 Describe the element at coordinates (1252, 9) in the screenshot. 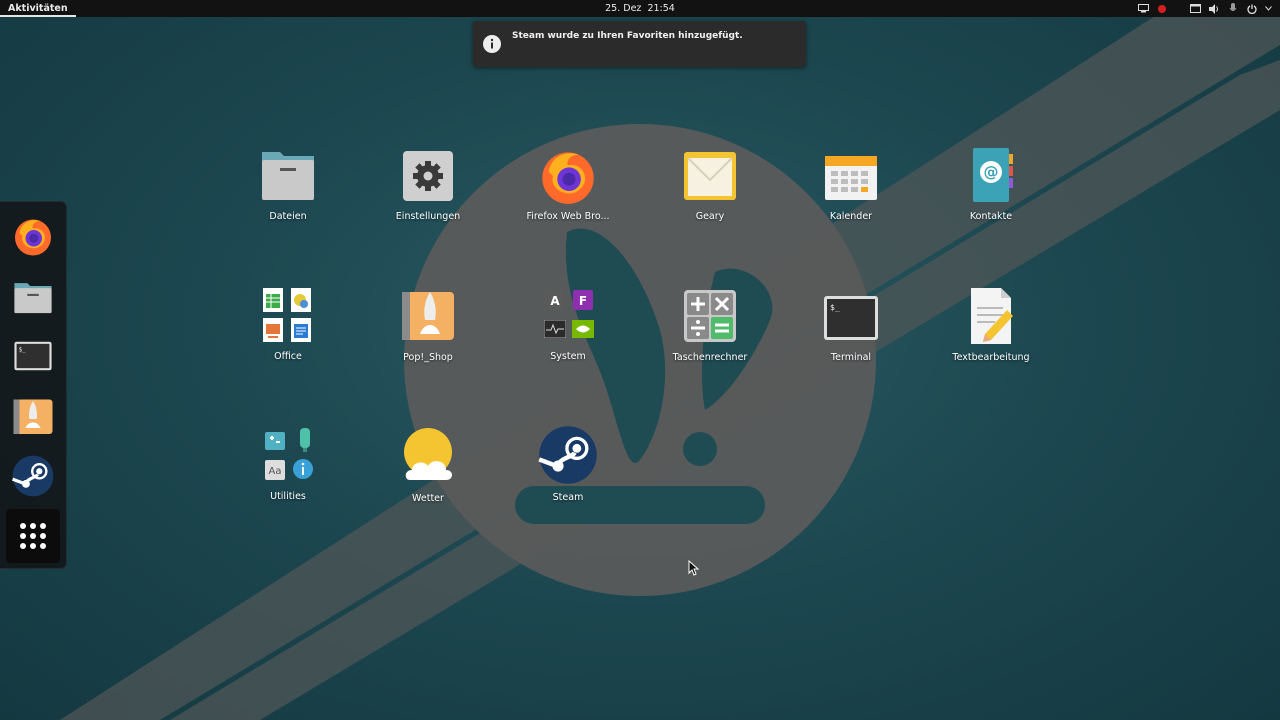

I see `power-icon` at that location.